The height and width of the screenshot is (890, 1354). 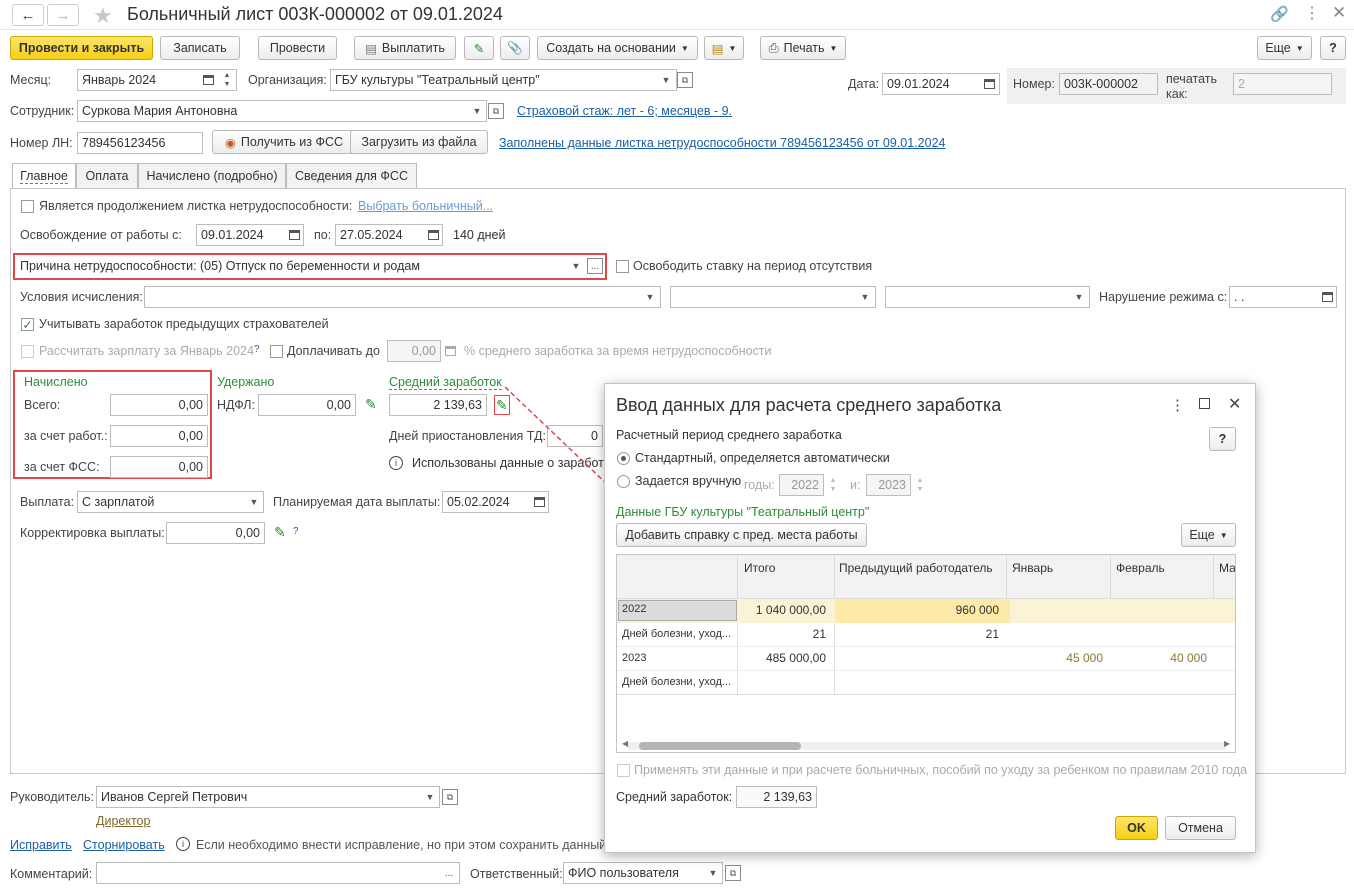 What do you see at coordinates (1140, 568) in the screenshot?
I see `column-header: Февраль` at bounding box center [1140, 568].